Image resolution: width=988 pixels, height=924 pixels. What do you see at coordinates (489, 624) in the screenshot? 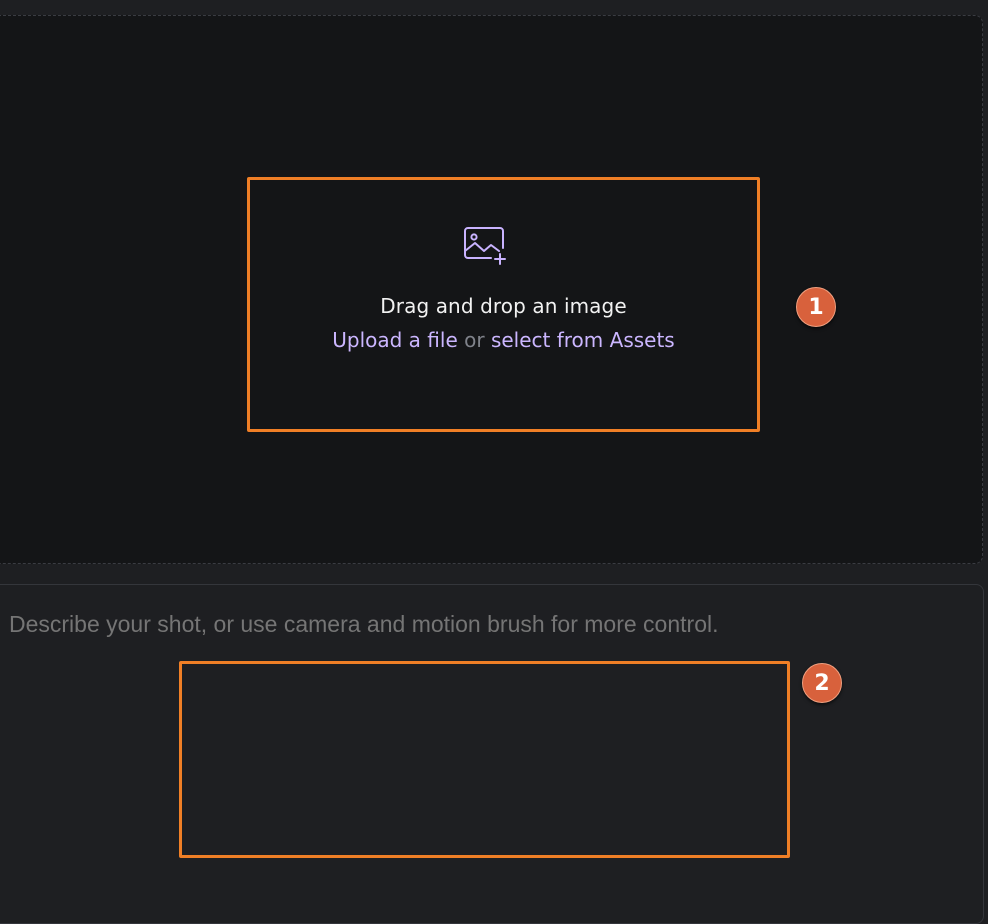
I see `prompt-input` at bounding box center [489, 624].